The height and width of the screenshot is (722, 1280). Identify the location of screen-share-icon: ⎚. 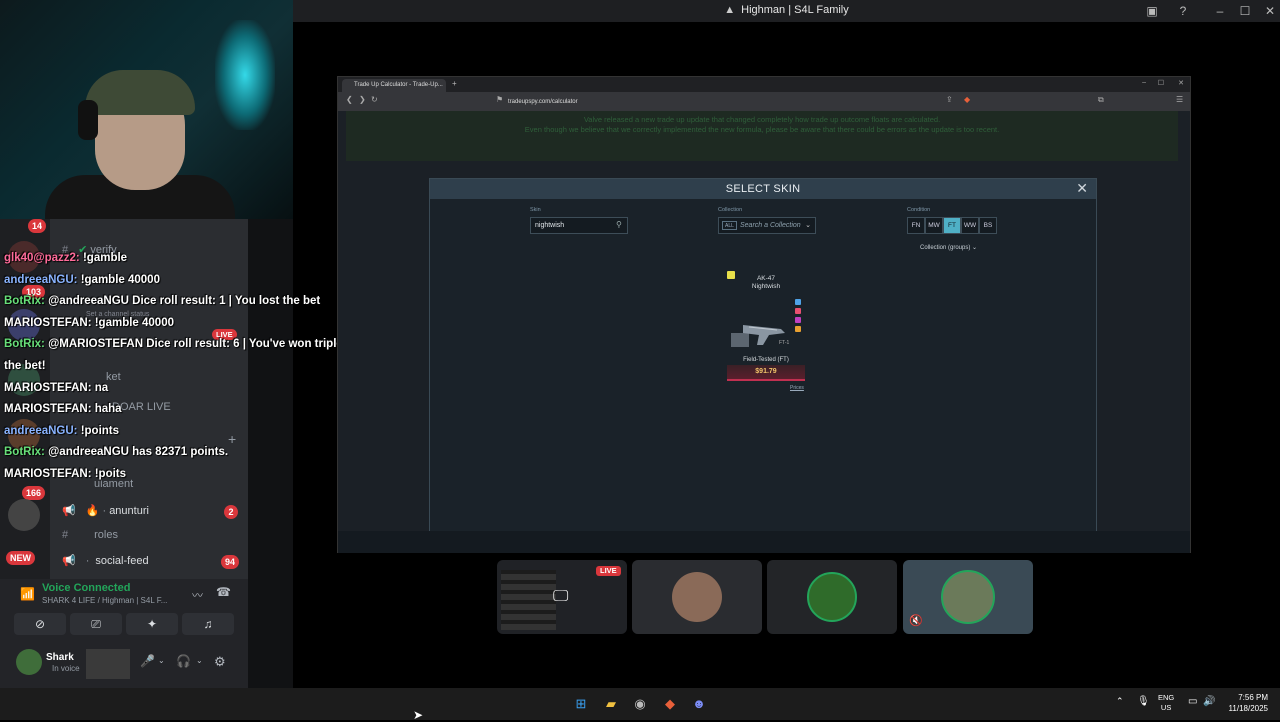
(96, 624).